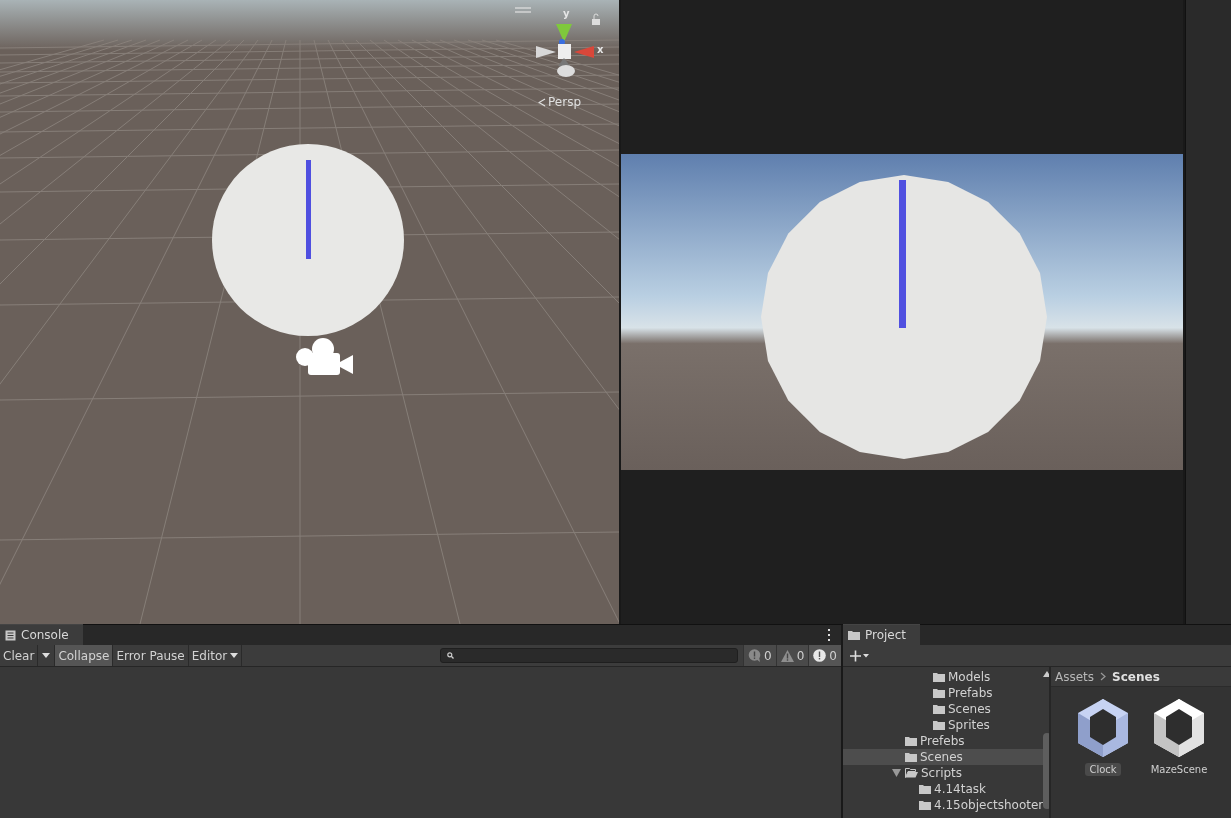 This screenshot has width=1231, height=818. What do you see at coordinates (859, 655) in the screenshot?
I see `add-button` at bounding box center [859, 655].